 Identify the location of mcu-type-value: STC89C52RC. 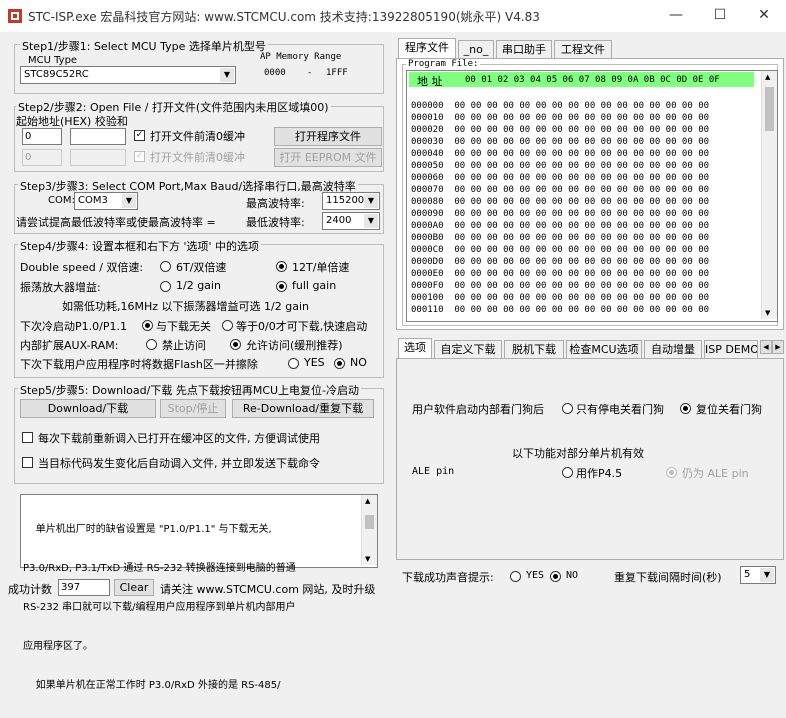
(56, 74).